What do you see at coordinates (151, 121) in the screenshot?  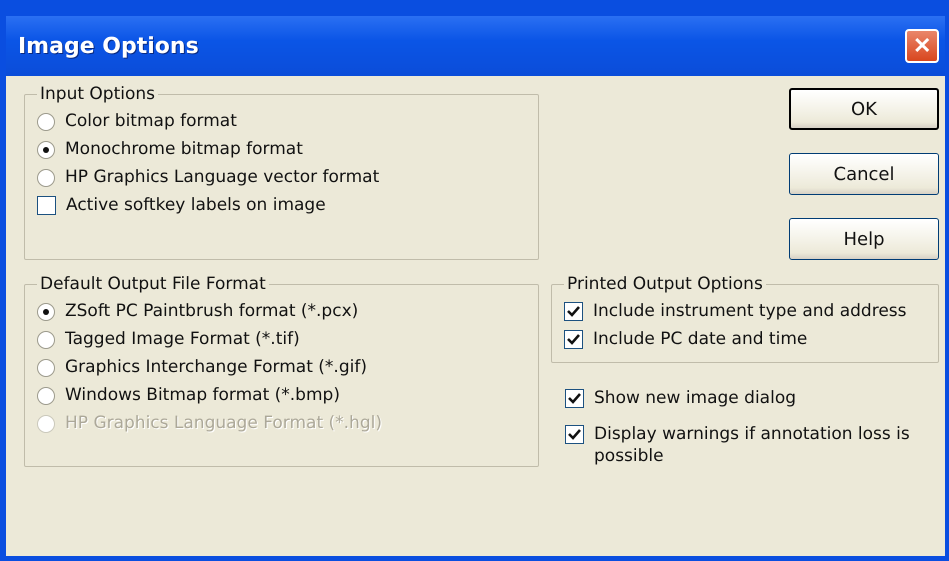 I see `option-label: Color bitmap format` at bounding box center [151, 121].